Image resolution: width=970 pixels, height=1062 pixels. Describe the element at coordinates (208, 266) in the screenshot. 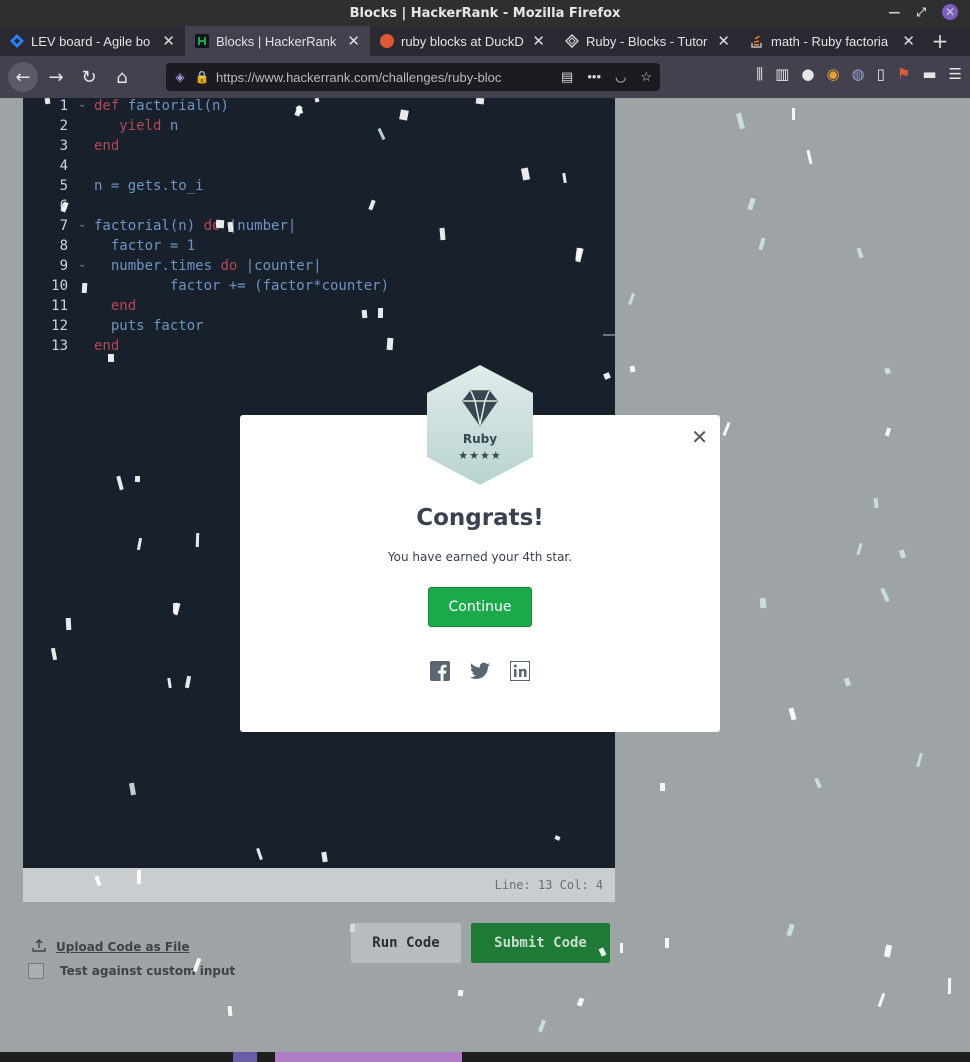

I see `code-line: number.times do |counter|` at that location.